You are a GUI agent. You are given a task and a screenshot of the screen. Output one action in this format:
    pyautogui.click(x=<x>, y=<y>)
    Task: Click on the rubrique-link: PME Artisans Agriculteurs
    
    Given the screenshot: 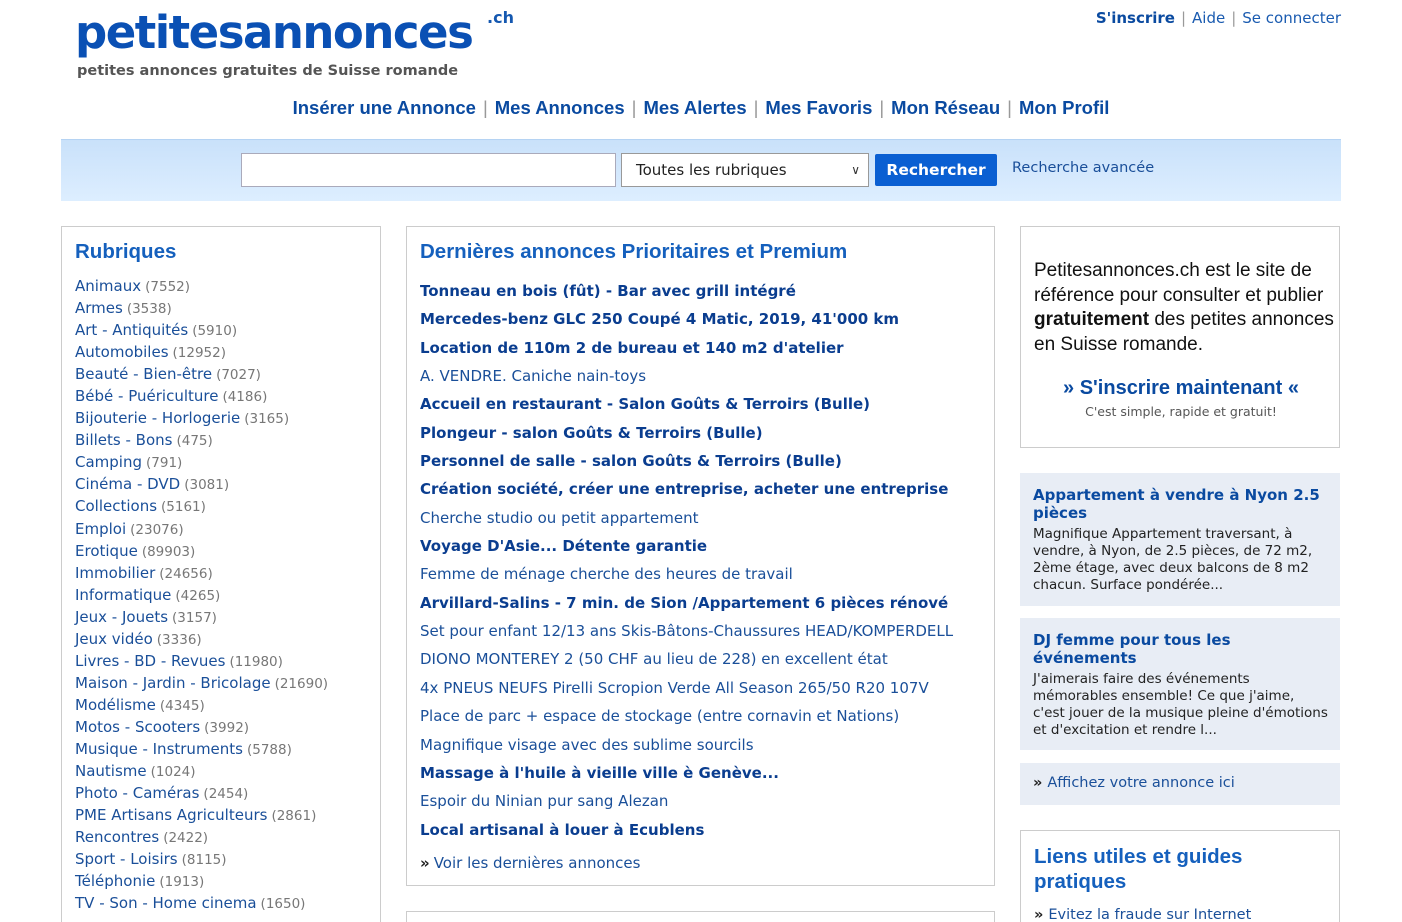 What is the action you would take?
    pyautogui.click(x=171, y=815)
    